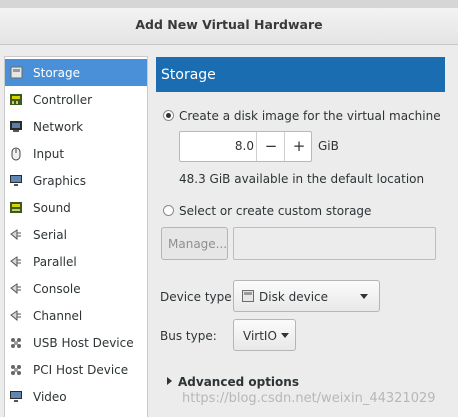 Image resolution: width=458 pixels, height=417 pixels. I want to click on window-title: Add New Virtual Hardware, so click(229, 26).